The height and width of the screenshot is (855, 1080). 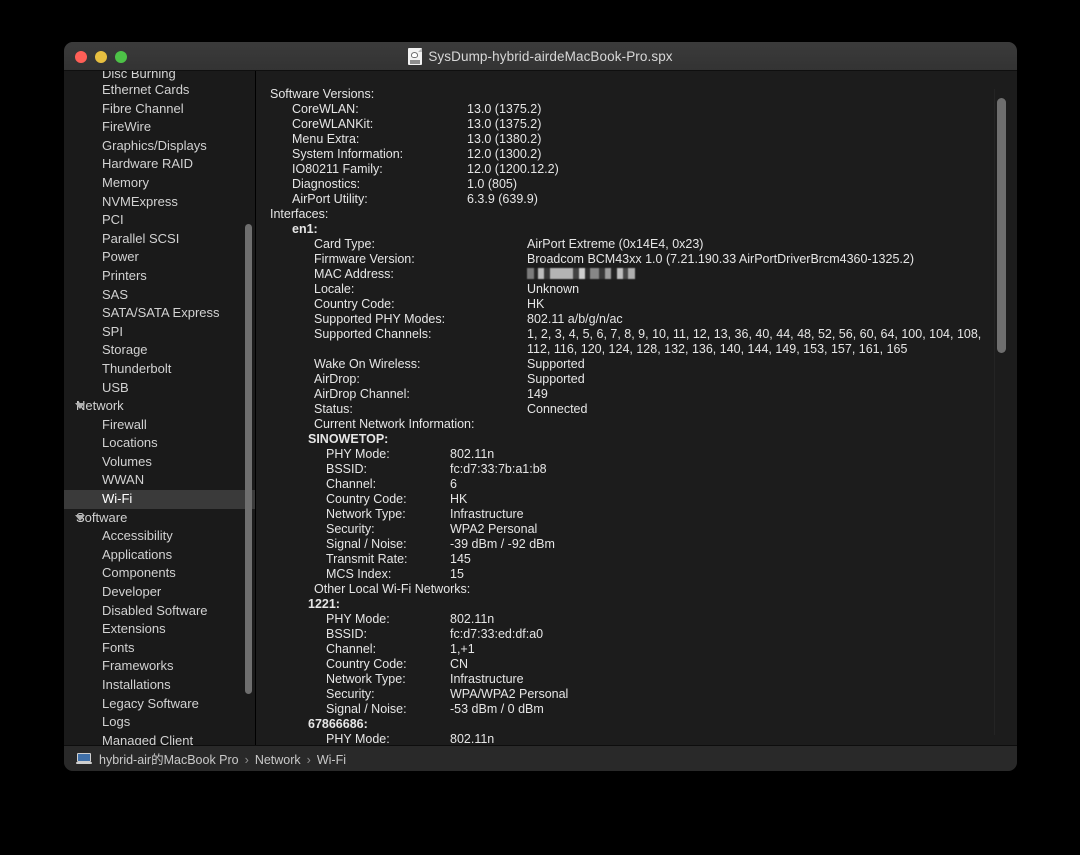 What do you see at coordinates (121, 57) in the screenshot?
I see `maximize-button` at bounding box center [121, 57].